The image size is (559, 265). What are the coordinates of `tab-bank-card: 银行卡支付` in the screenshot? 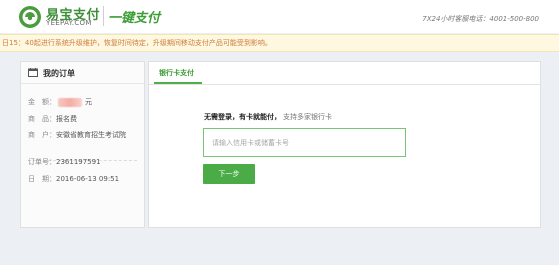 It's located at (176, 73).